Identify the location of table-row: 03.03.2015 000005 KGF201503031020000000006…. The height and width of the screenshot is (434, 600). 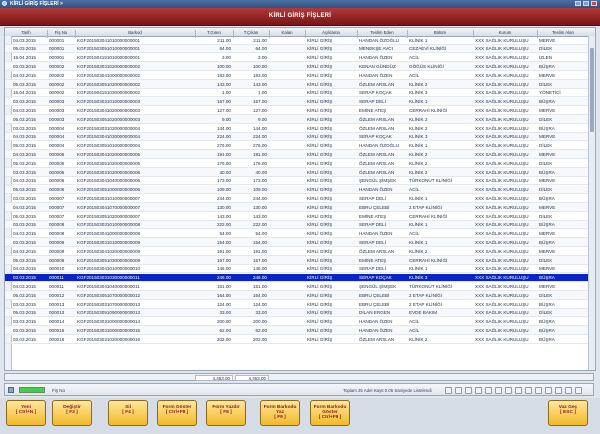
(300, 172).